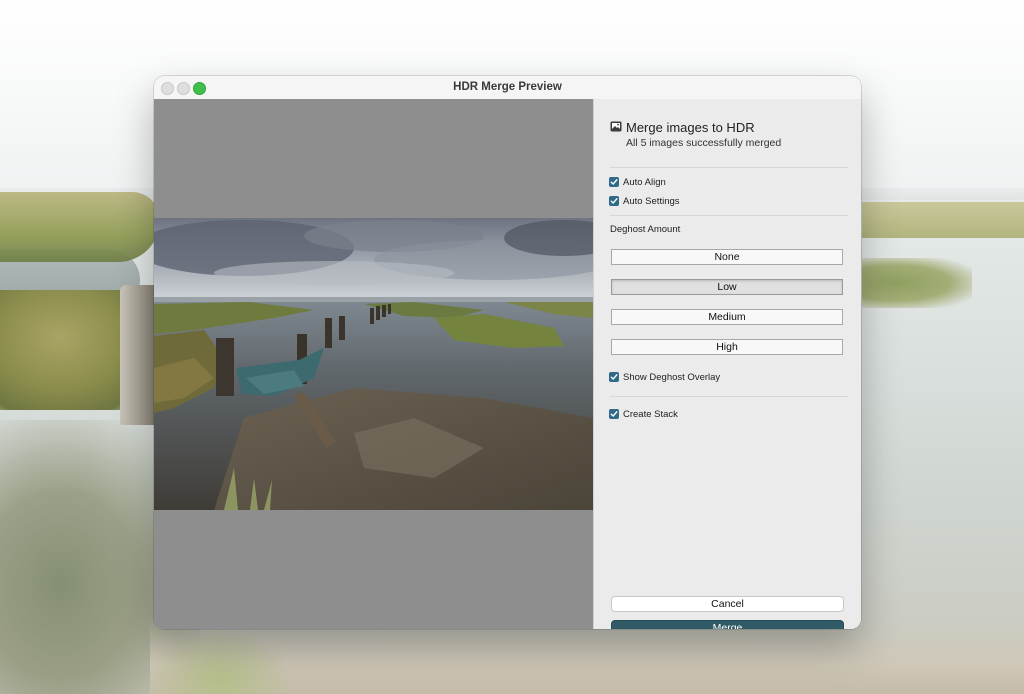 The width and height of the screenshot is (1024, 694). Describe the element at coordinates (651, 201) in the screenshot. I see `auto-settings-label: Auto Settings` at that location.